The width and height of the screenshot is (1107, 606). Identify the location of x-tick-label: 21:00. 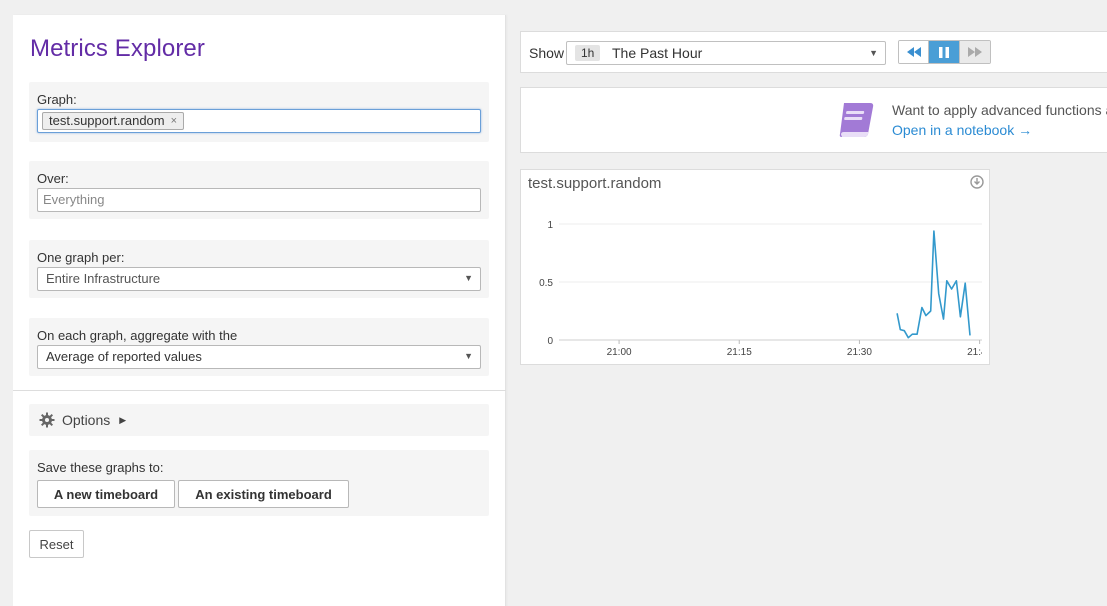
(619, 352).